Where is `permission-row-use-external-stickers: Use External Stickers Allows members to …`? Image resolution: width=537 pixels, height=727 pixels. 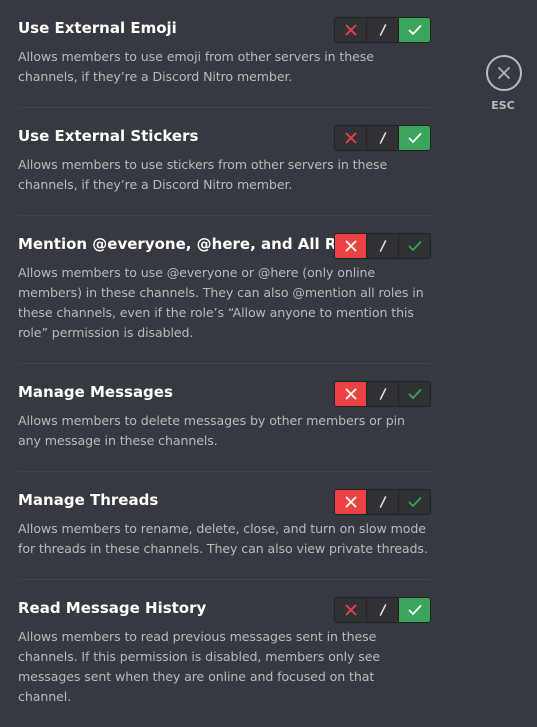 permission-row-use-external-stickers: Use External Stickers Allows members to … is located at coordinates (224, 162).